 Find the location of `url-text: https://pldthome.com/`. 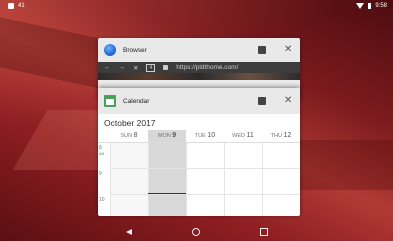

url-text: https://pldthome.com/ is located at coordinates (207, 67).